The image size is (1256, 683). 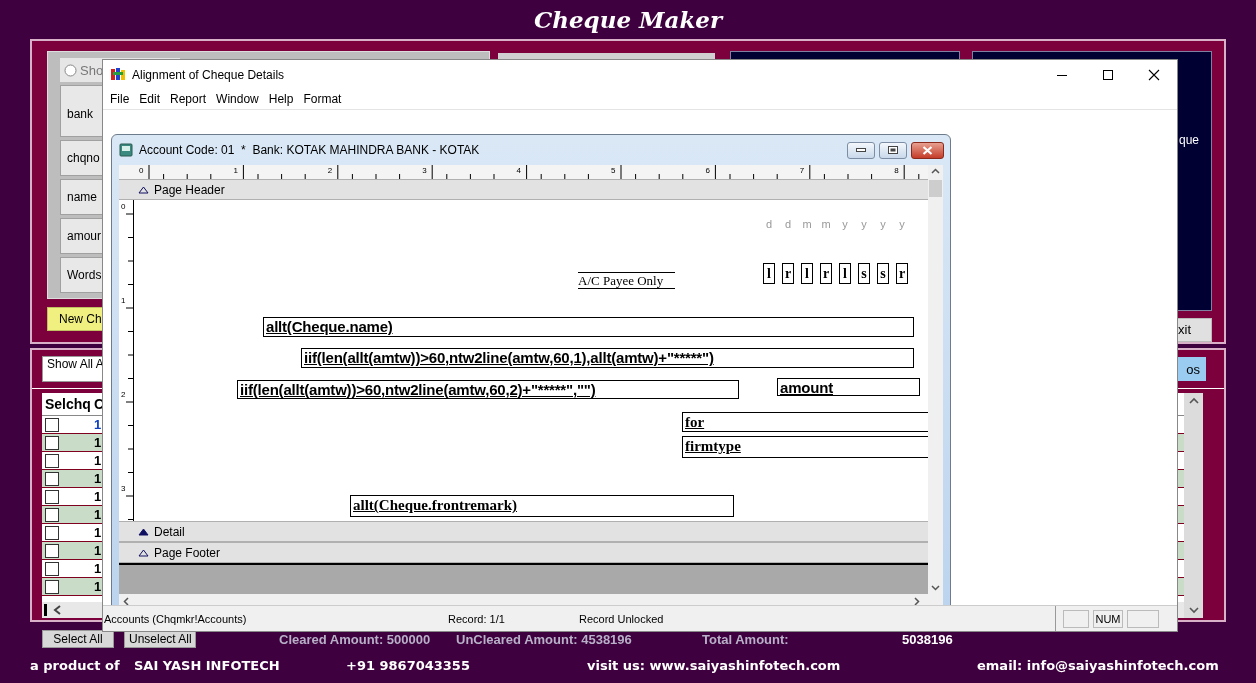 I want to click on app-title: Cheque Maker, so click(x=628, y=19).